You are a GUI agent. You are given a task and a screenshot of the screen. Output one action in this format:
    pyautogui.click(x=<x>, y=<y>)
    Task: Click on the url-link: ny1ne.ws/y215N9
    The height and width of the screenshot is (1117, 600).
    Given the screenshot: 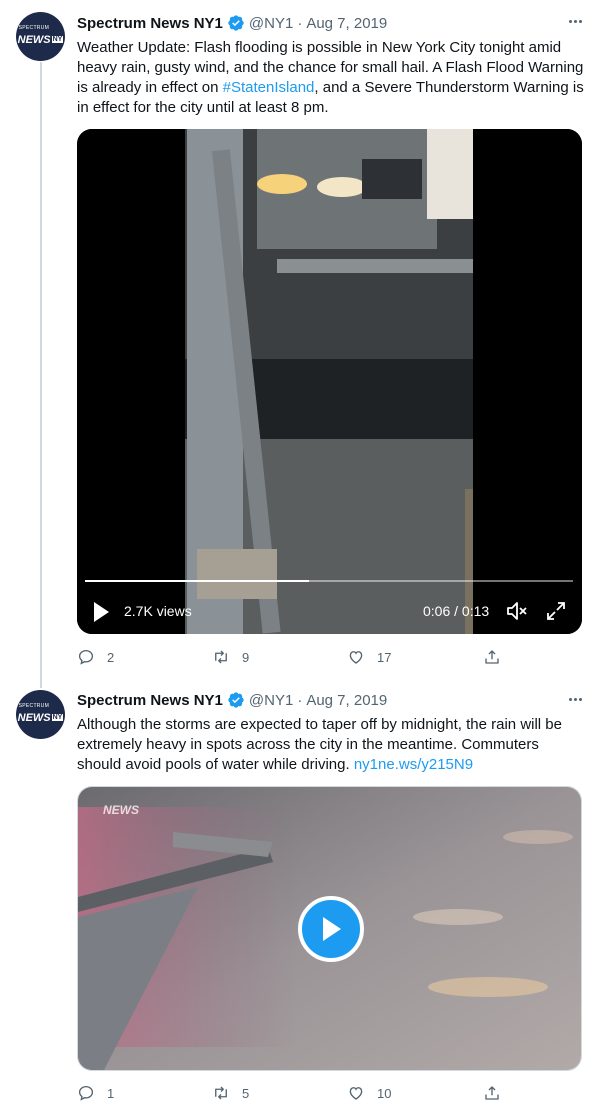 What is the action you would take?
    pyautogui.click(x=413, y=764)
    